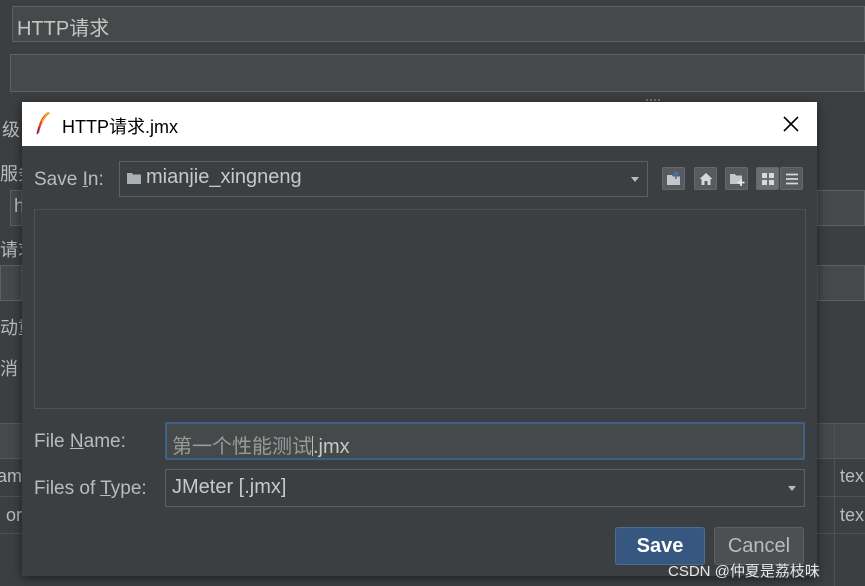 This screenshot has width=865, height=586. Describe the element at coordinates (438, 24) in the screenshot. I see `bg-name-field: HTTP请求` at that location.